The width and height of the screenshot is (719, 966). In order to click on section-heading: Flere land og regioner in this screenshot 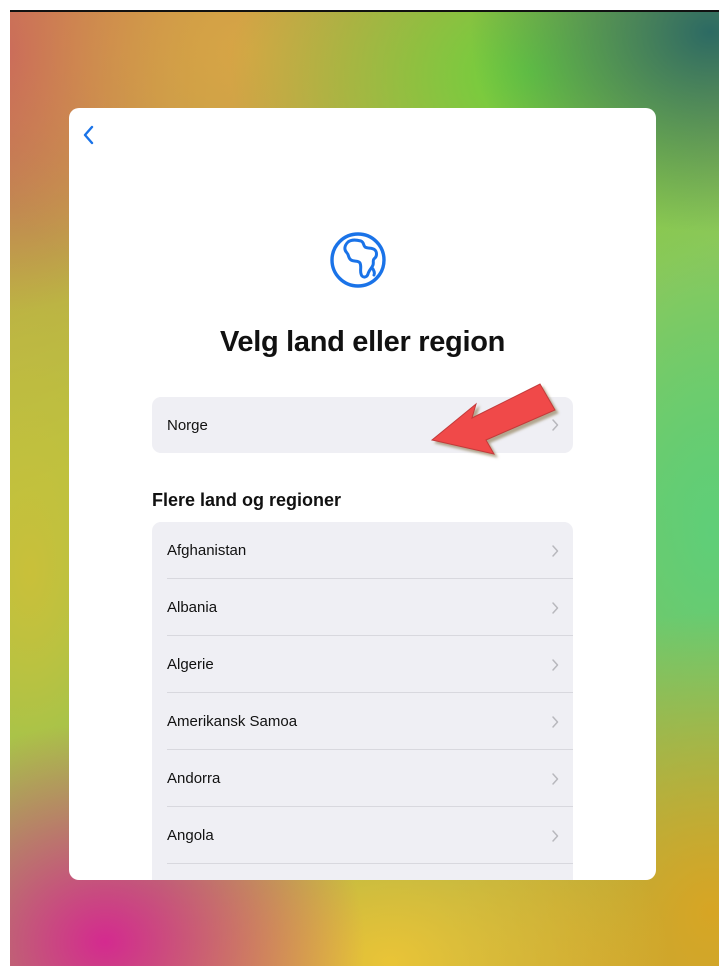, I will do `click(247, 500)`.